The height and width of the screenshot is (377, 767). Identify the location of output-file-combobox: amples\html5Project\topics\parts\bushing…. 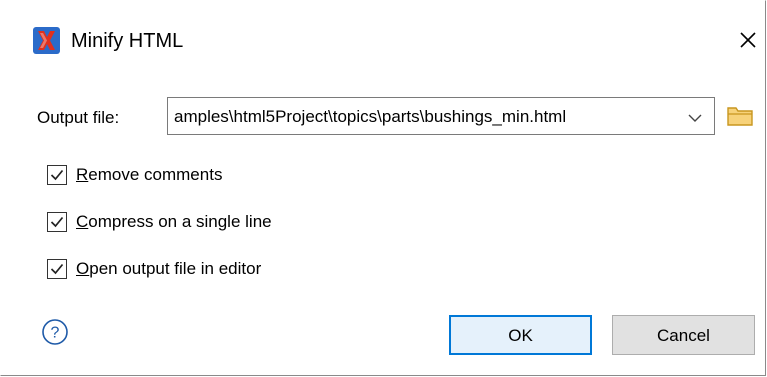
(441, 116).